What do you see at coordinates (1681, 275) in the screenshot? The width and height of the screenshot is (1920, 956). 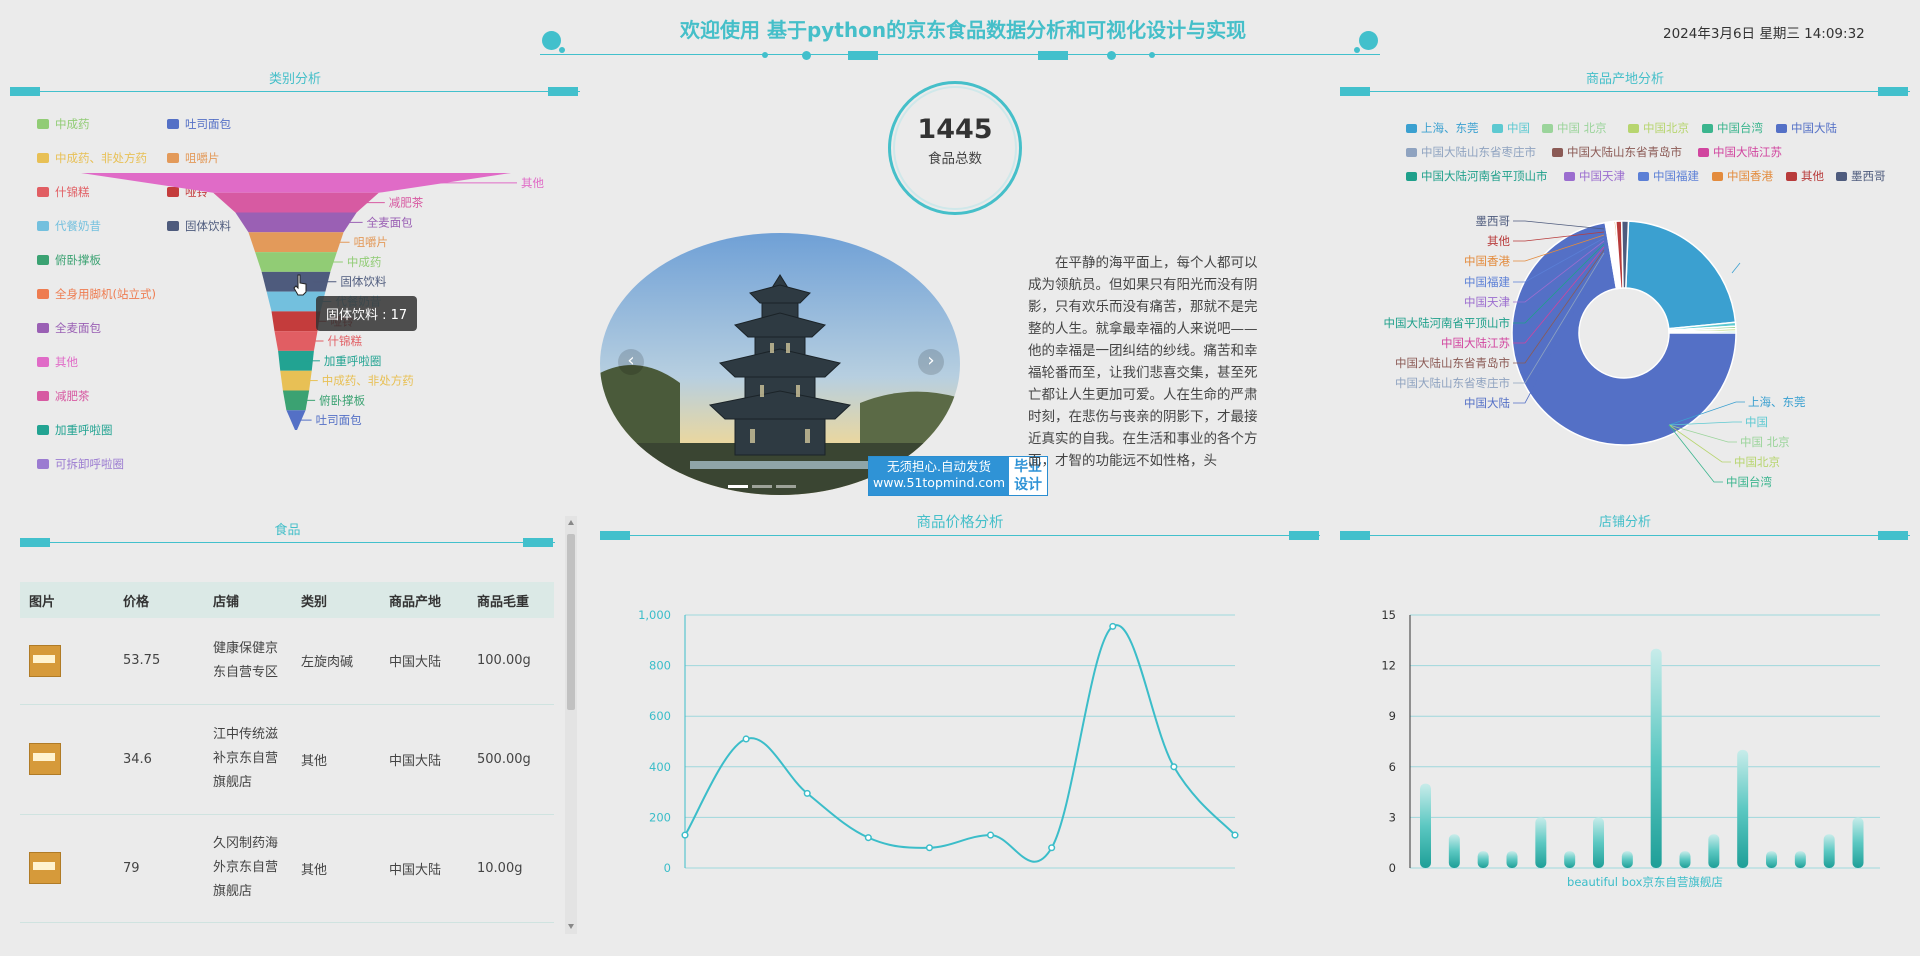 I see `pie-slice` at bounding box center [1681, 275].